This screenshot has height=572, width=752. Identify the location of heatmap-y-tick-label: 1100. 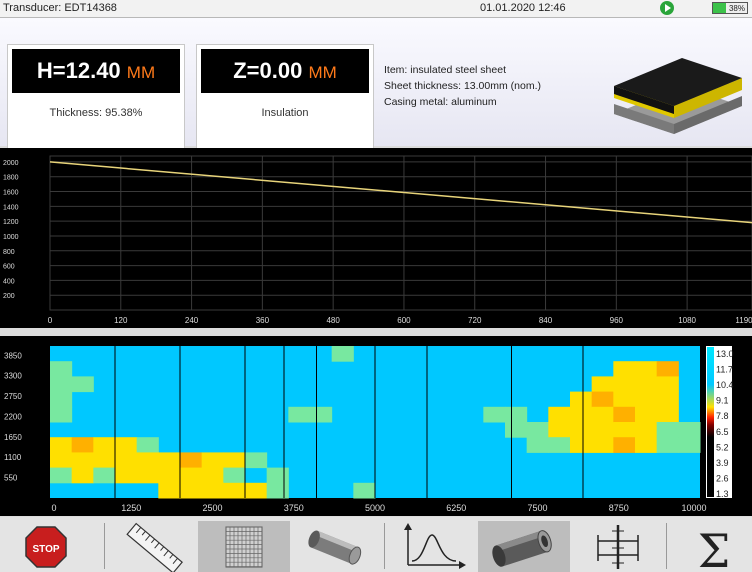
(13, 457).